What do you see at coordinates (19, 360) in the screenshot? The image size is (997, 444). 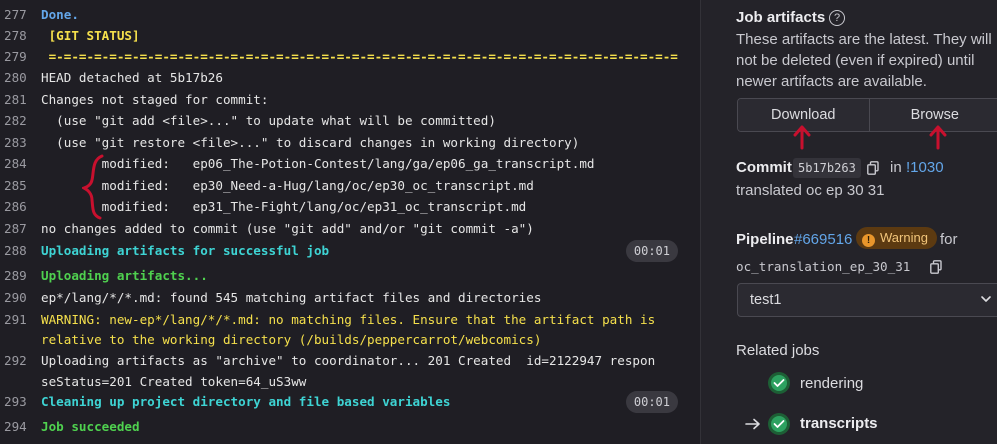 I see `log-line-number: 292` at bounding box center [19, 360].